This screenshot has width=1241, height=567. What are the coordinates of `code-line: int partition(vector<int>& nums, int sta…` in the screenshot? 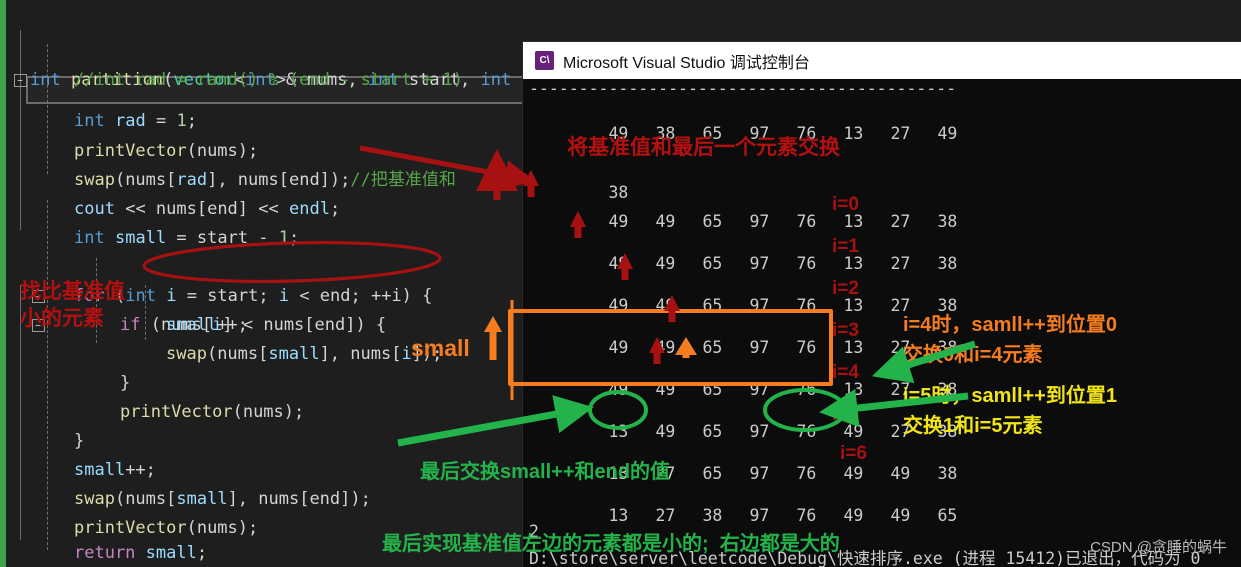 It's located at (350, 49).